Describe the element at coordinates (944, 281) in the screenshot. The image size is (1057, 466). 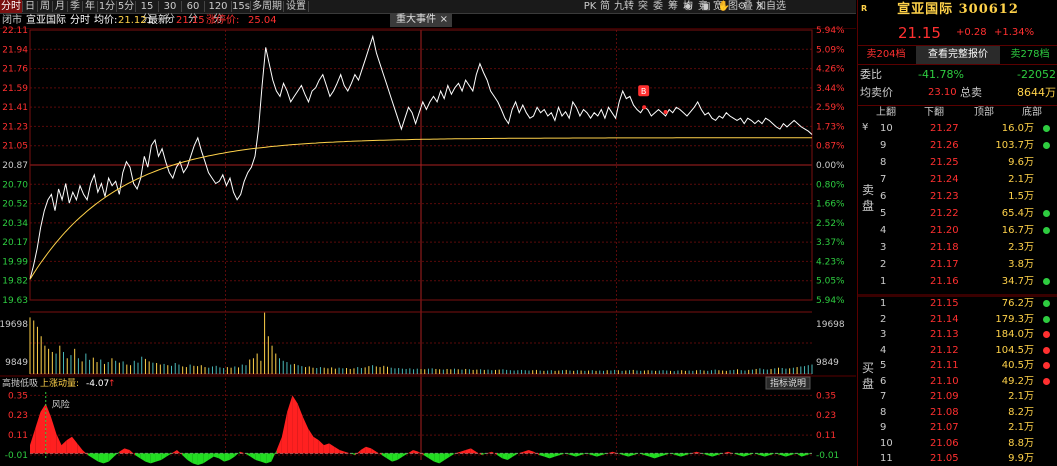
I see `order-price: 21.16` at that location.